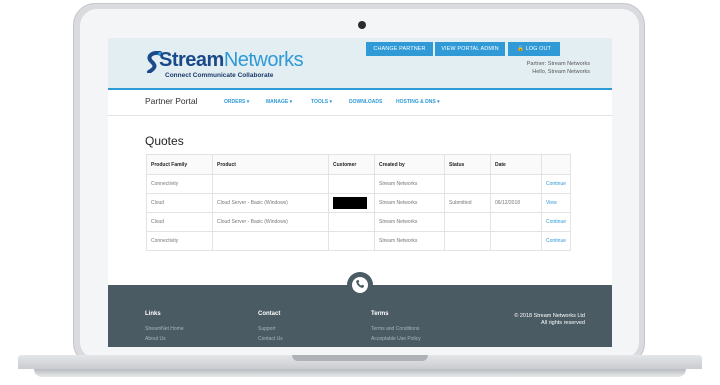 The width and height of the screenshot is (720, 385). I want to click on col-action, so click(556, 164).